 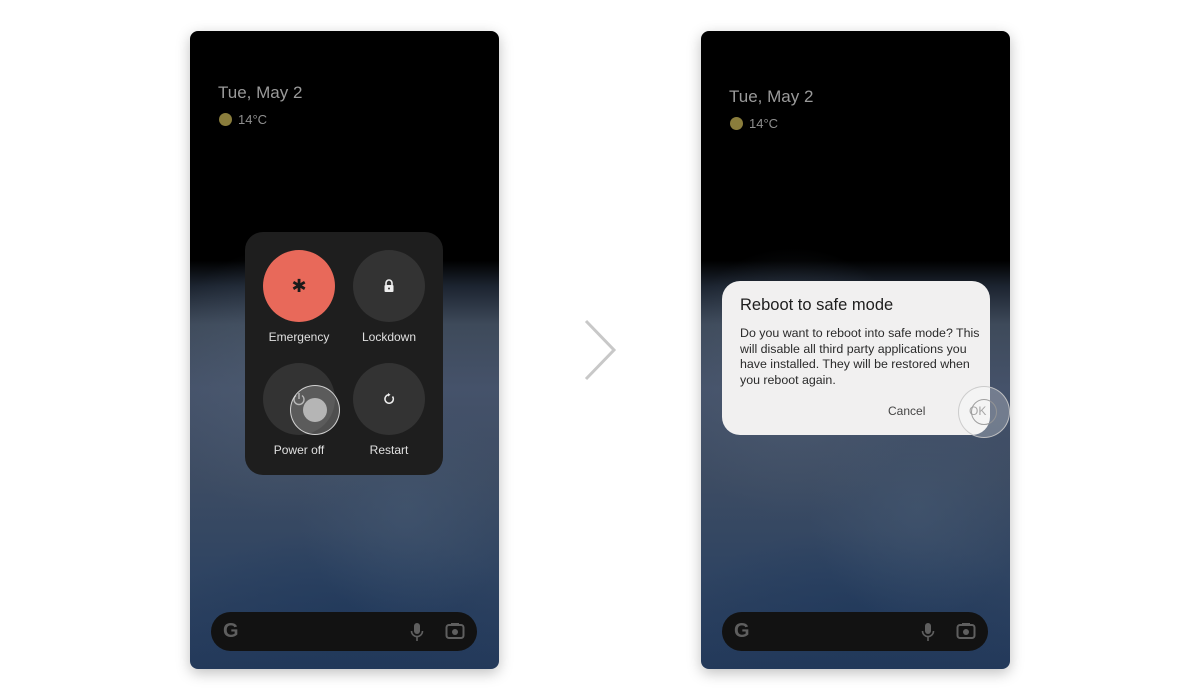 What do you see at coordinates (389, 337) in the screenshot?
I see `lockdown-label: Lockdown` at bounding box center [389, 337].